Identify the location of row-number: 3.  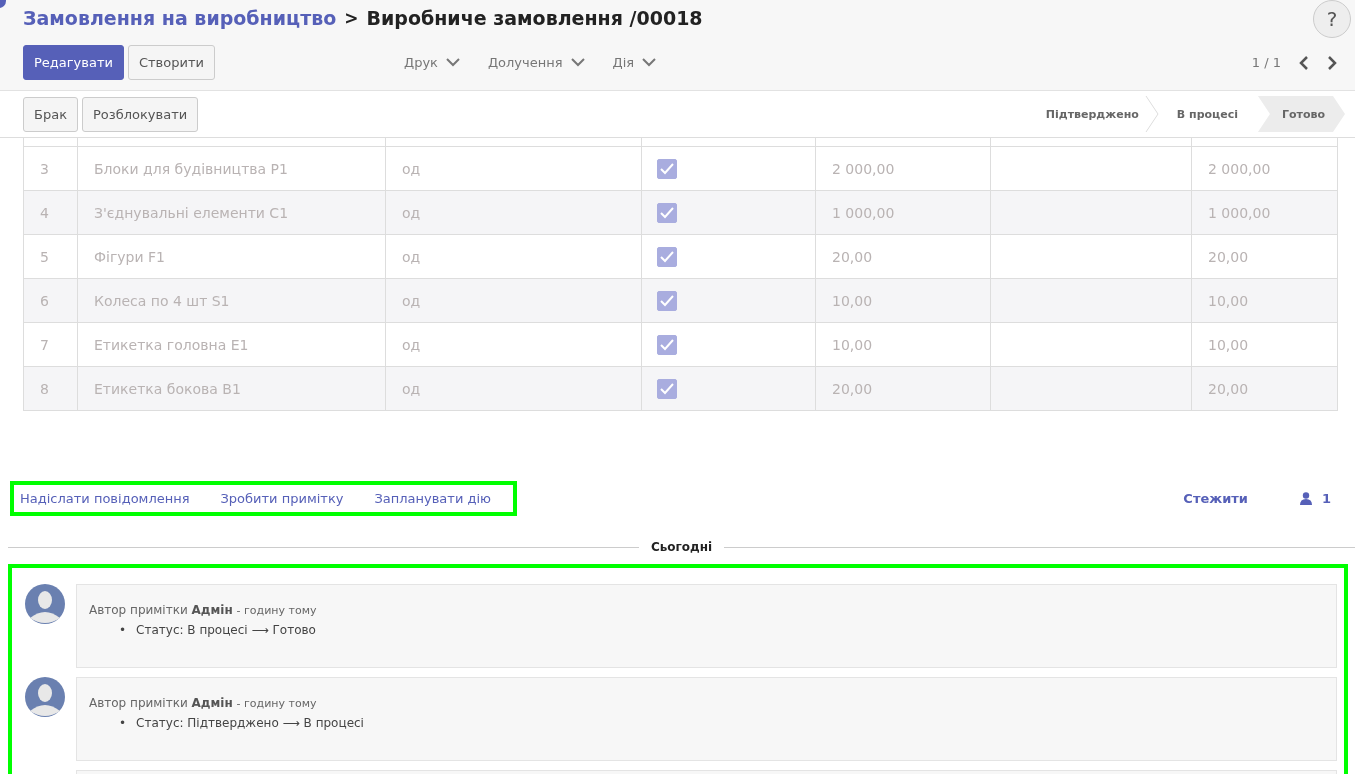
(51, 168).